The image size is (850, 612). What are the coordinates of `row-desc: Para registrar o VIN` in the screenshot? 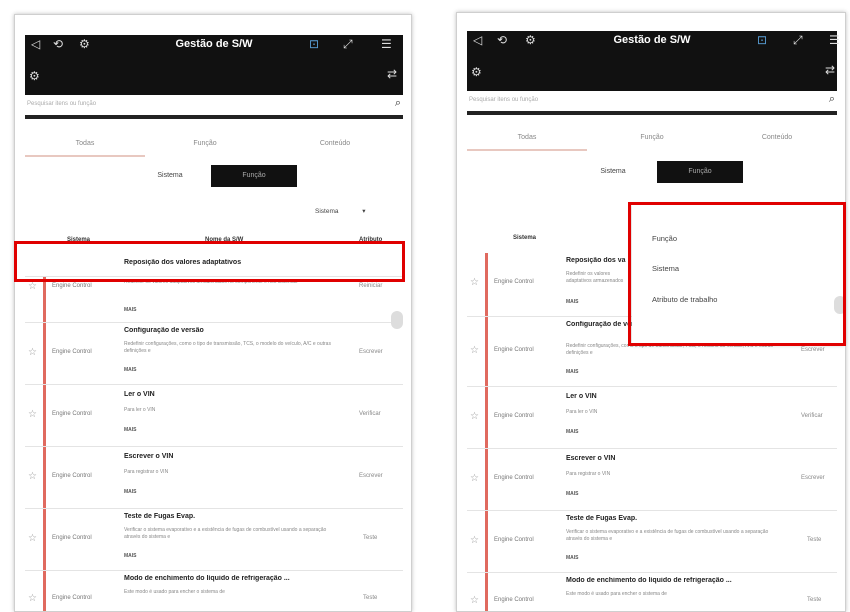 It's located at (588, 474).